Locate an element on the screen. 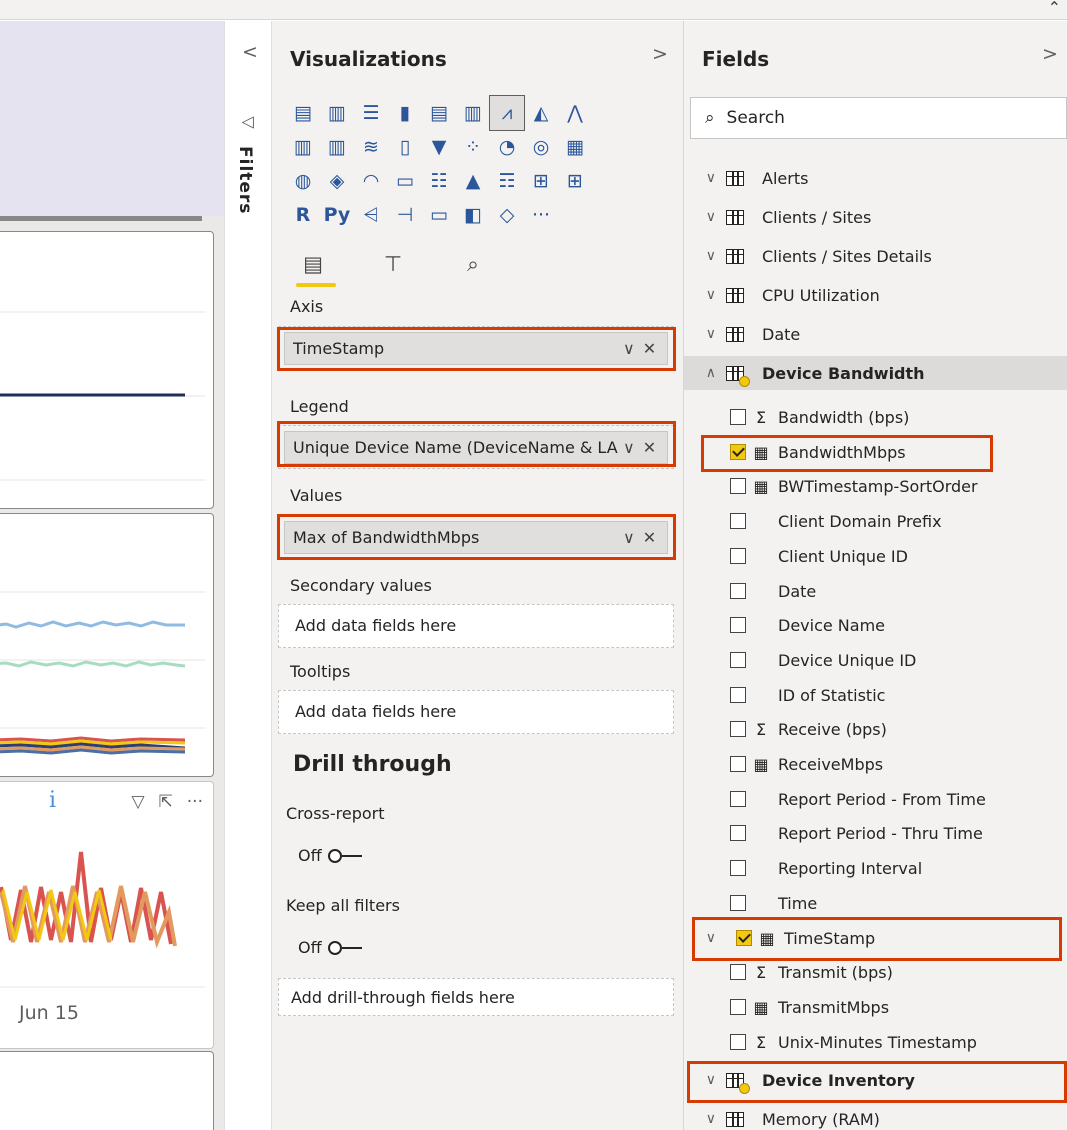  power-apps-icon: ◇ is located at coordinates (507, 215).